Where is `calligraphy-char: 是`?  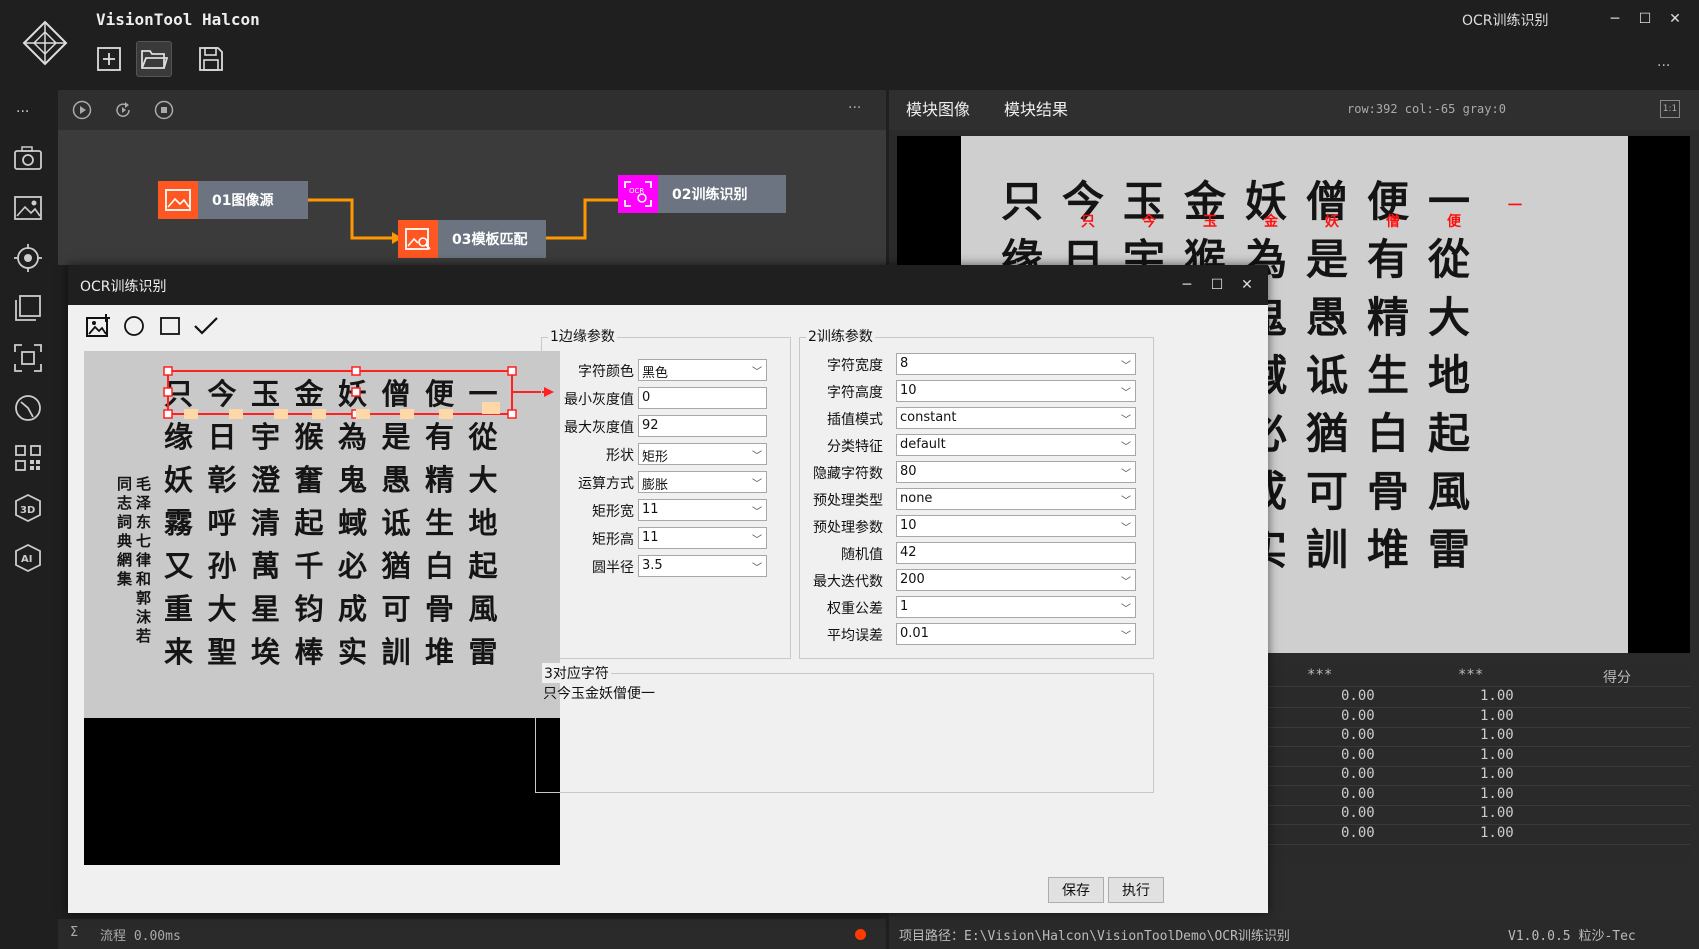
calligraphy-char: 是 is located at coordinates (1327, 259).